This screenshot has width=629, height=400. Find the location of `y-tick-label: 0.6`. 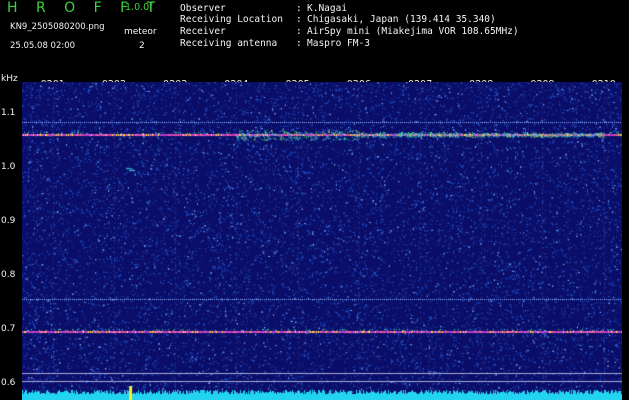

y-tick-label: 0.6 is located at coordinates (8, 382).